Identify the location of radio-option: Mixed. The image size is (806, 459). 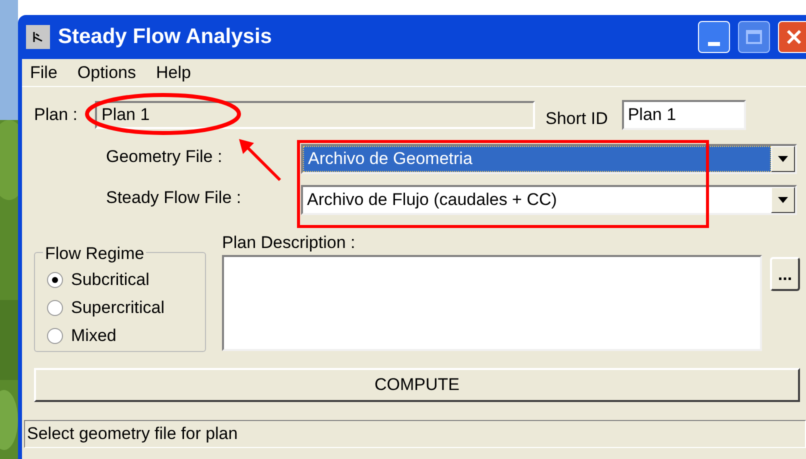
(126, 336).